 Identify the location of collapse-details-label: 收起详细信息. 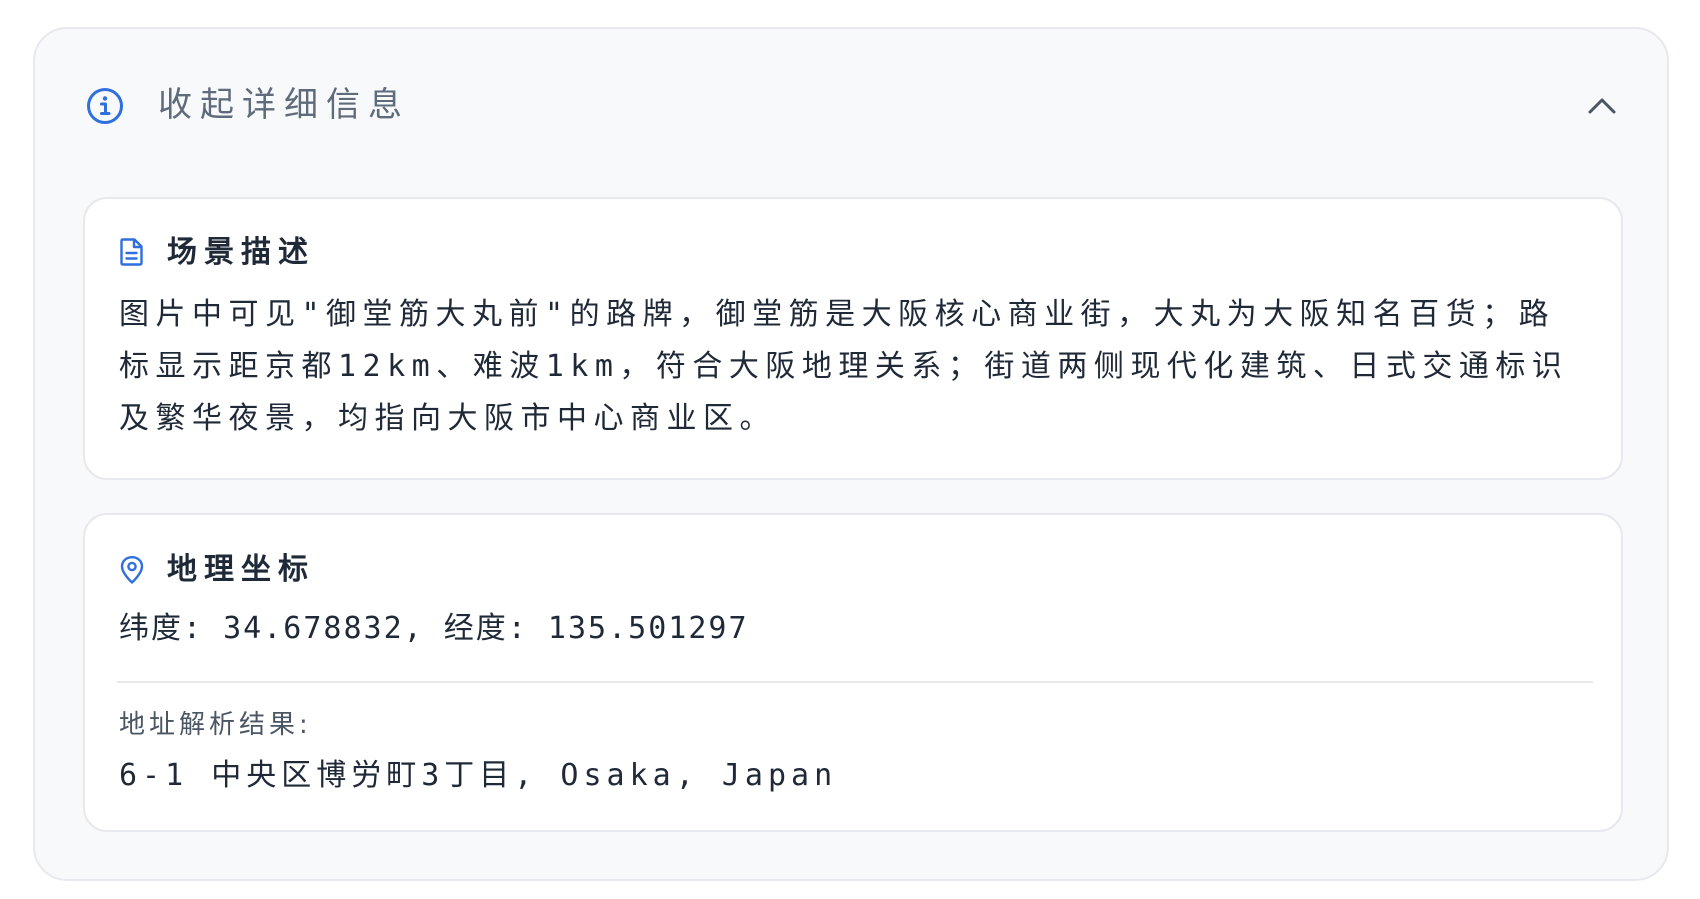
(284, 105).